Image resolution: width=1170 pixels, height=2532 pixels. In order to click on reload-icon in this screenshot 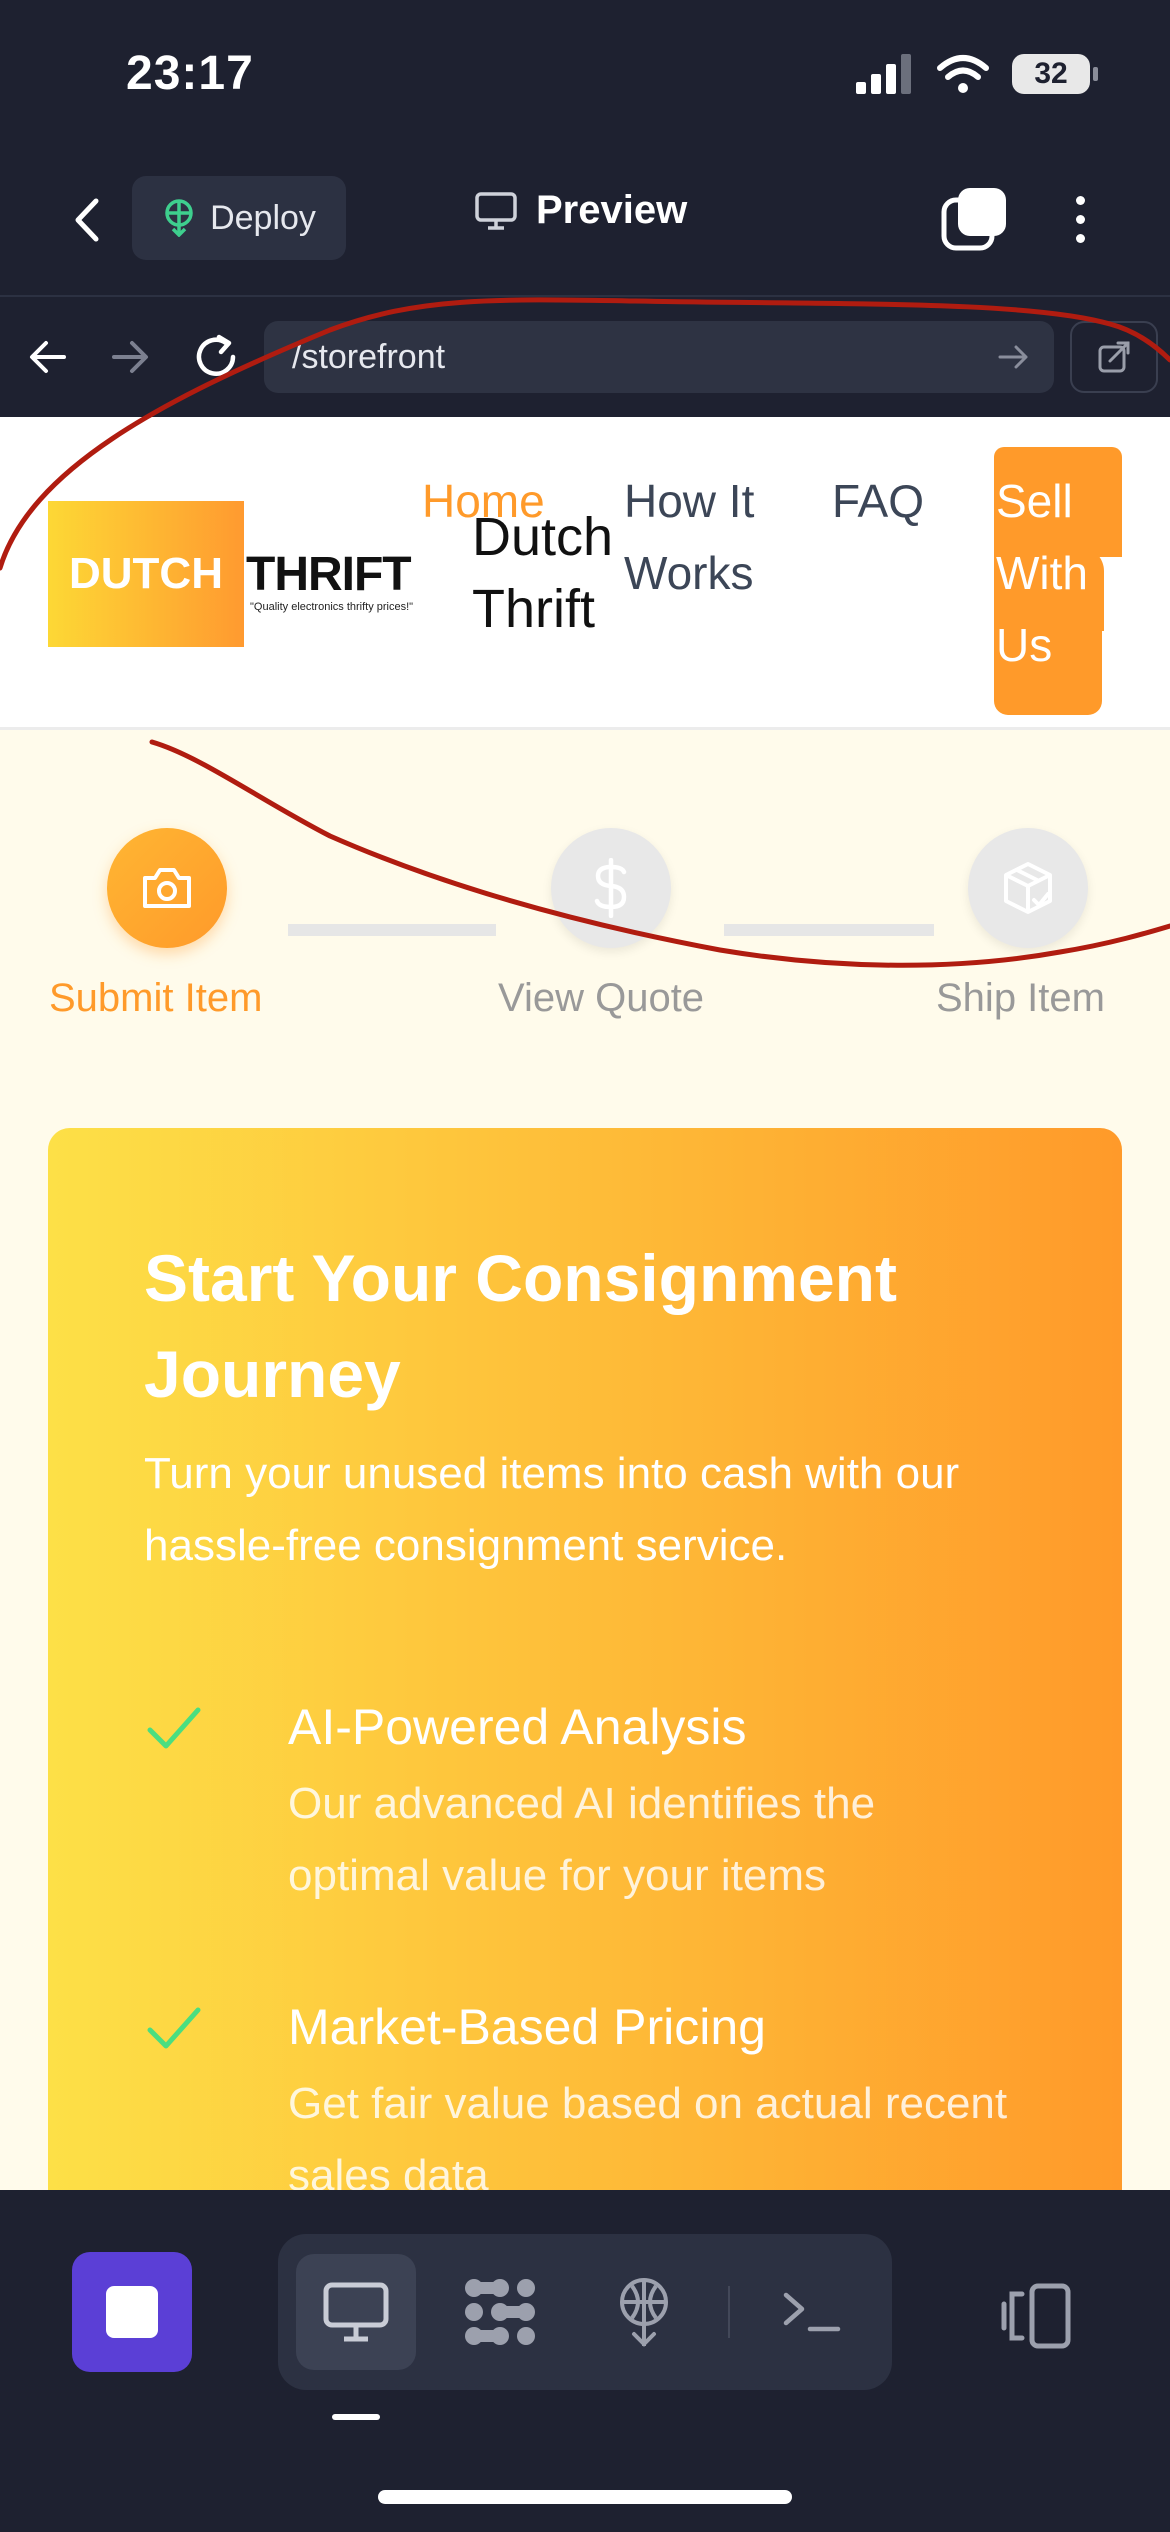, I will do `click(216, 355)`.